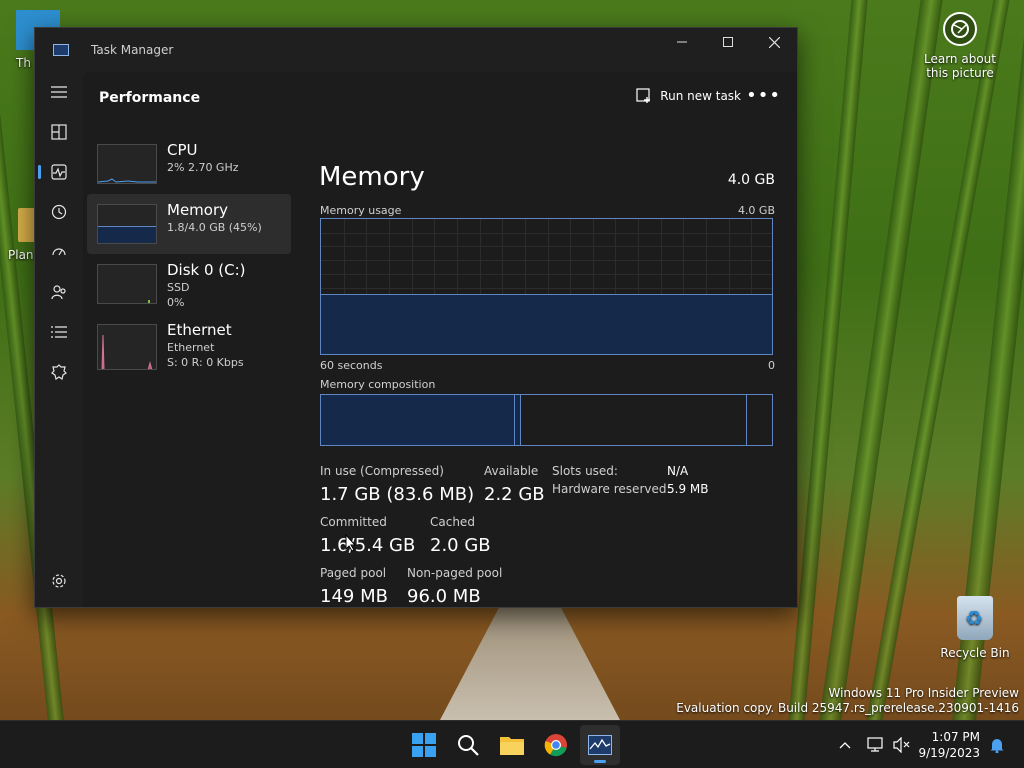  I want to click on paged-pool-label: Paged pool, so click(353, 573).